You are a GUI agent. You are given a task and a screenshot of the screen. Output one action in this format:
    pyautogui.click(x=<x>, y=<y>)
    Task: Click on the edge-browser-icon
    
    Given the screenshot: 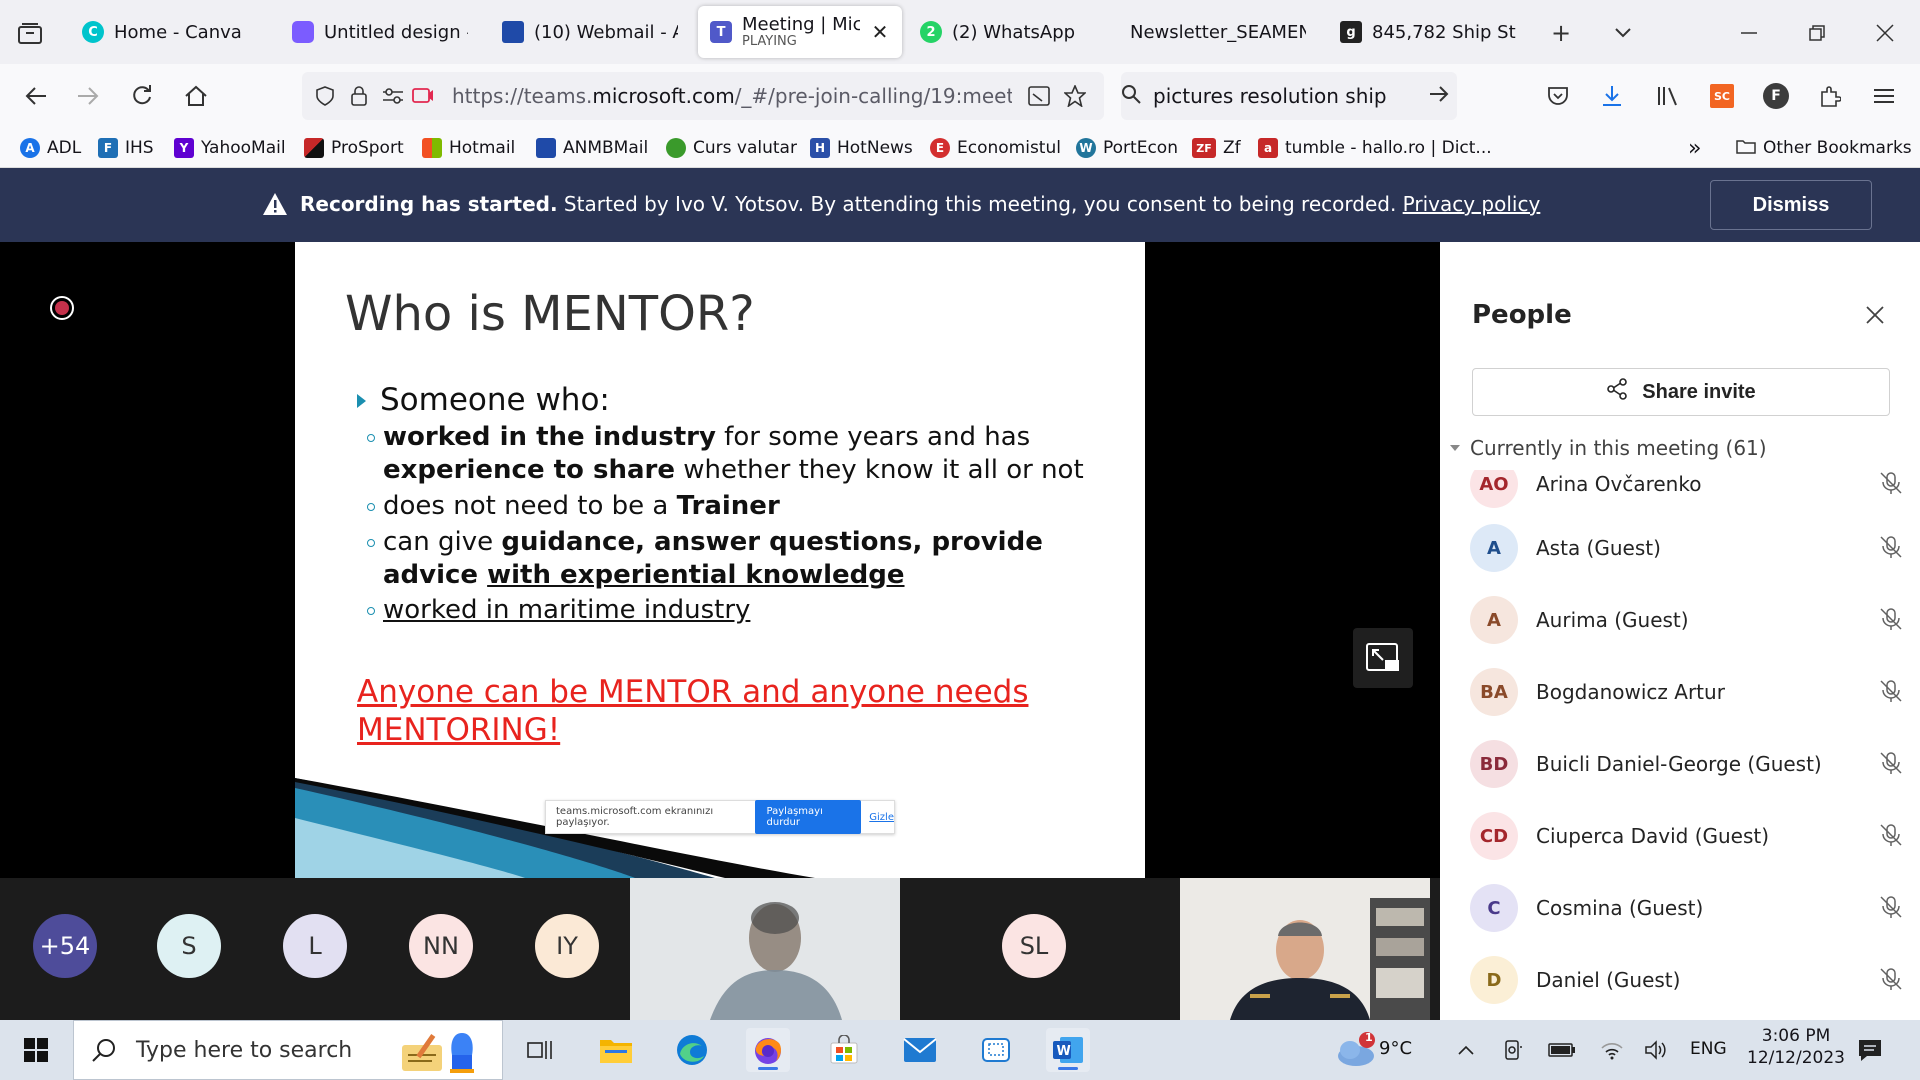 What is the action you would take?
    pyautogui.click(x=692, y=1050)
    